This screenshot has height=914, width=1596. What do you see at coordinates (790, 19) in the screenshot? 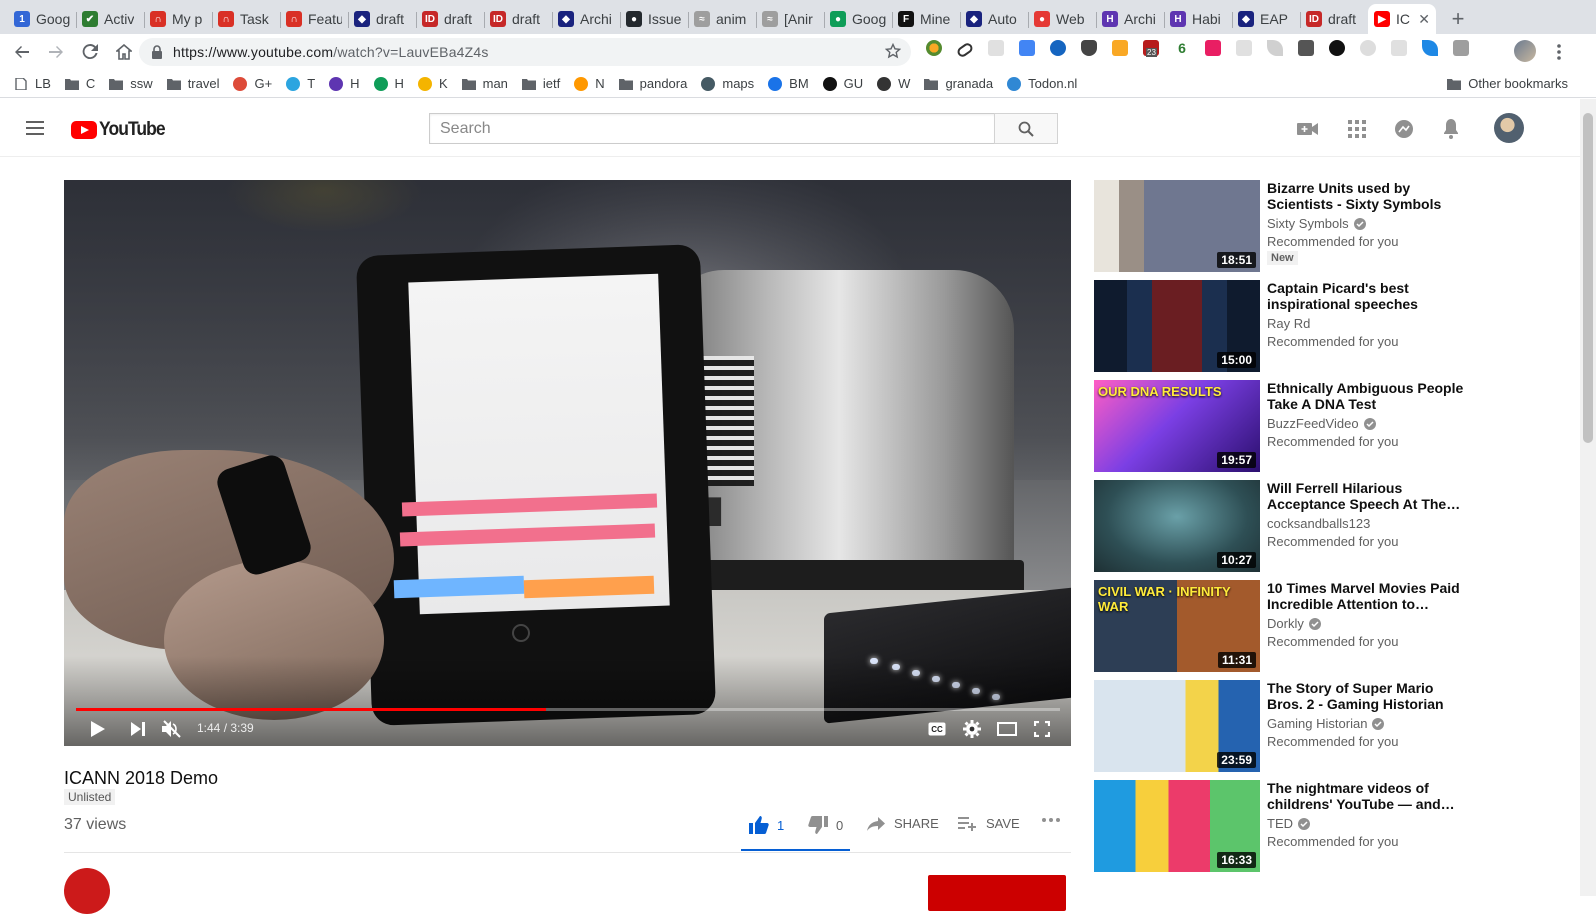
I see `browser-tab: ≈ [Anir` at bounding box center [790, 19].